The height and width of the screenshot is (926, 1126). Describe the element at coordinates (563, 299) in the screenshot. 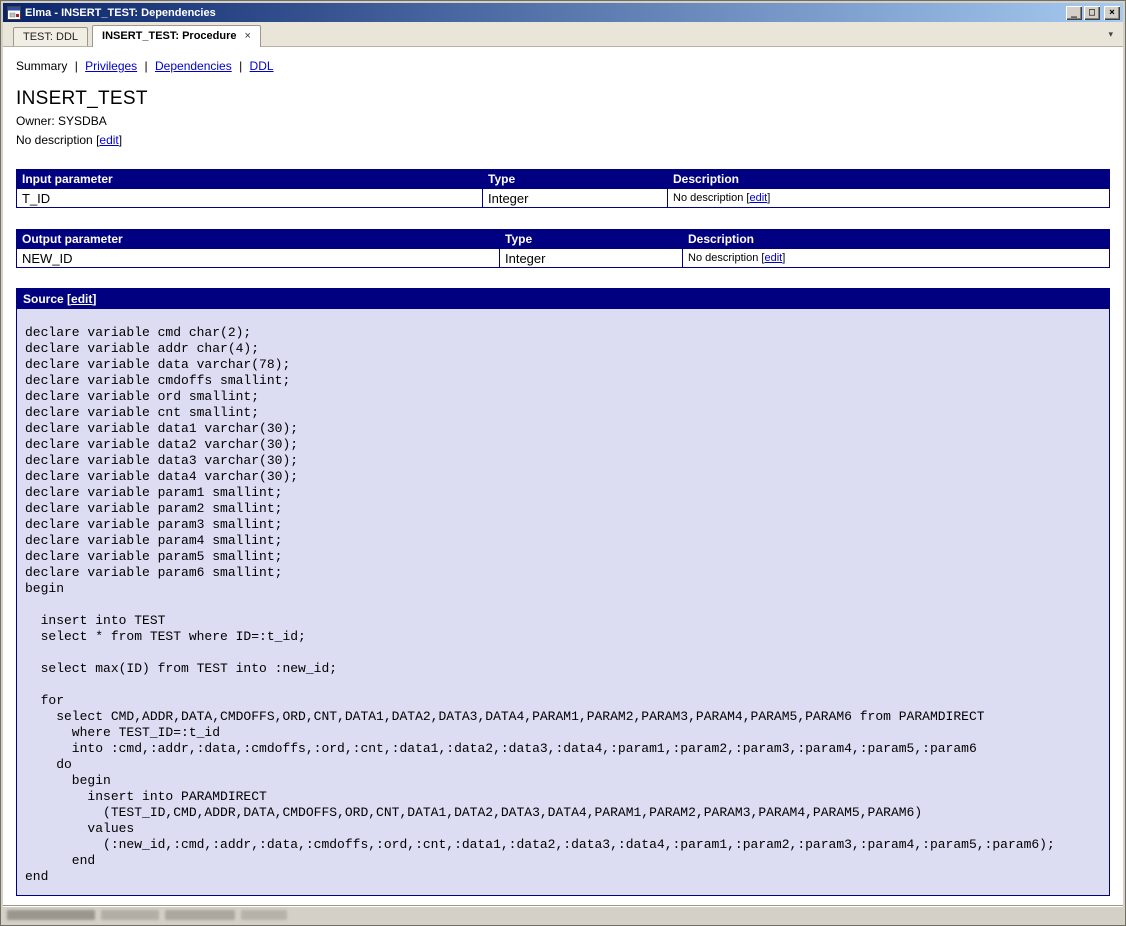

I see `source-section-header: Source [edit]` at that location.